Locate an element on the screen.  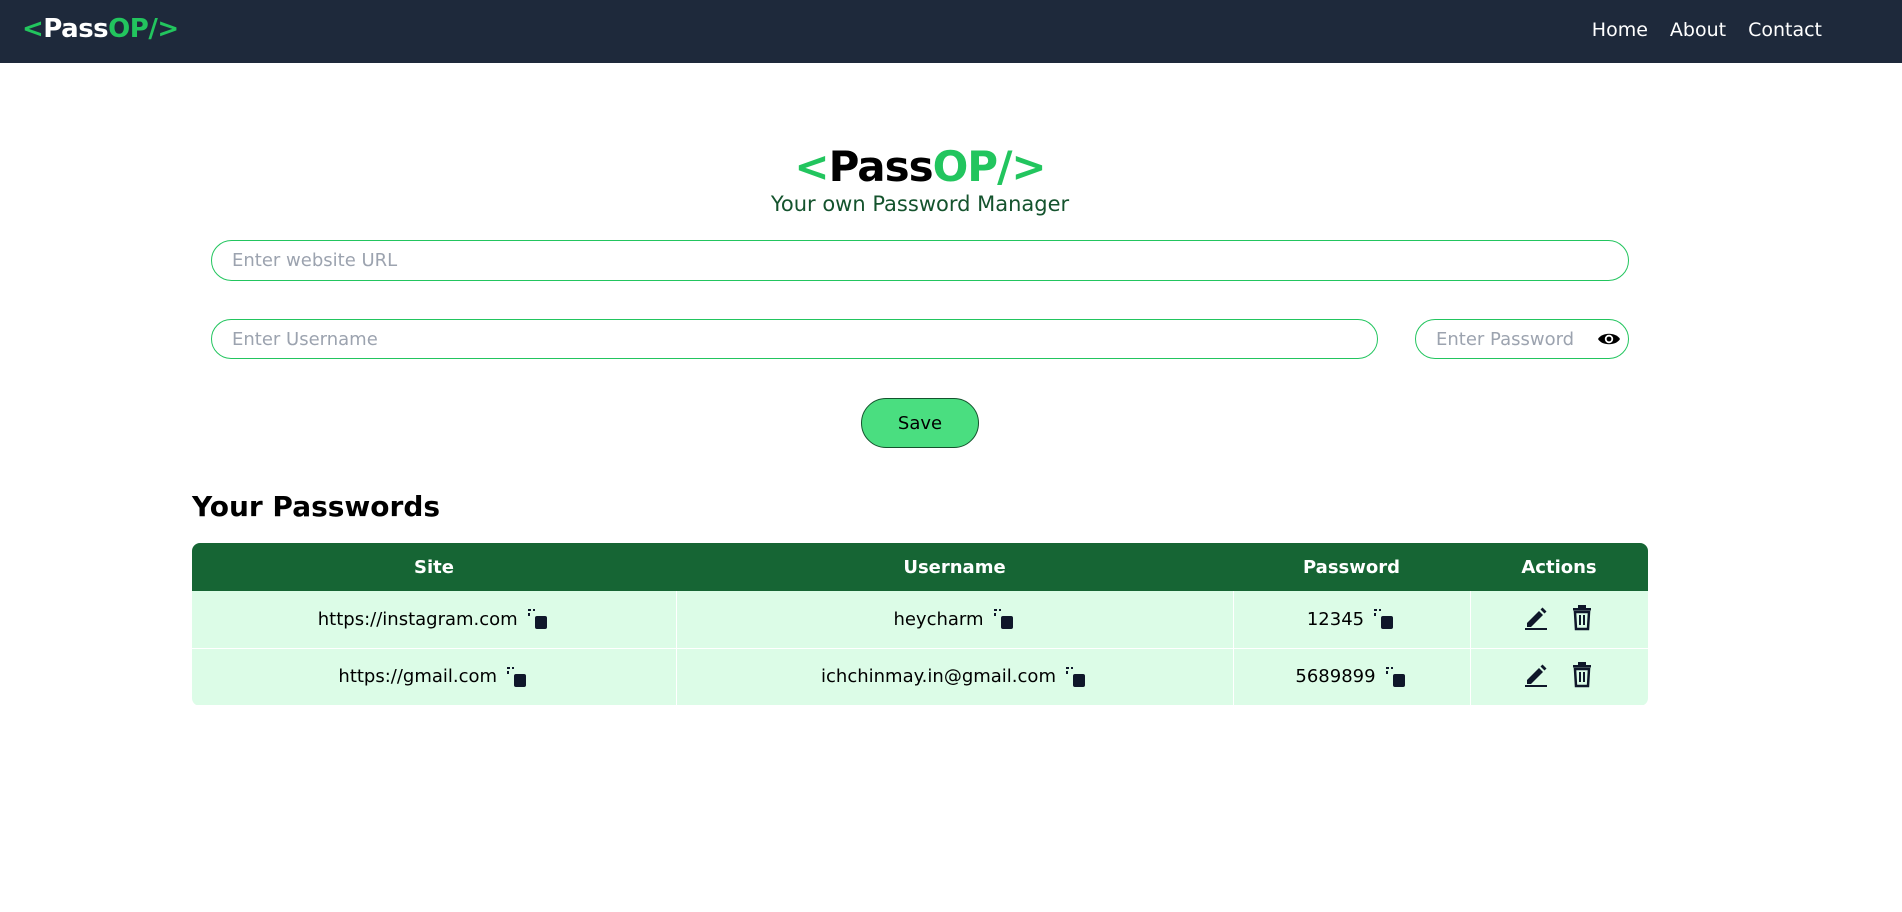
column-header-actions: Actions is located at coordinates (1559, 567).